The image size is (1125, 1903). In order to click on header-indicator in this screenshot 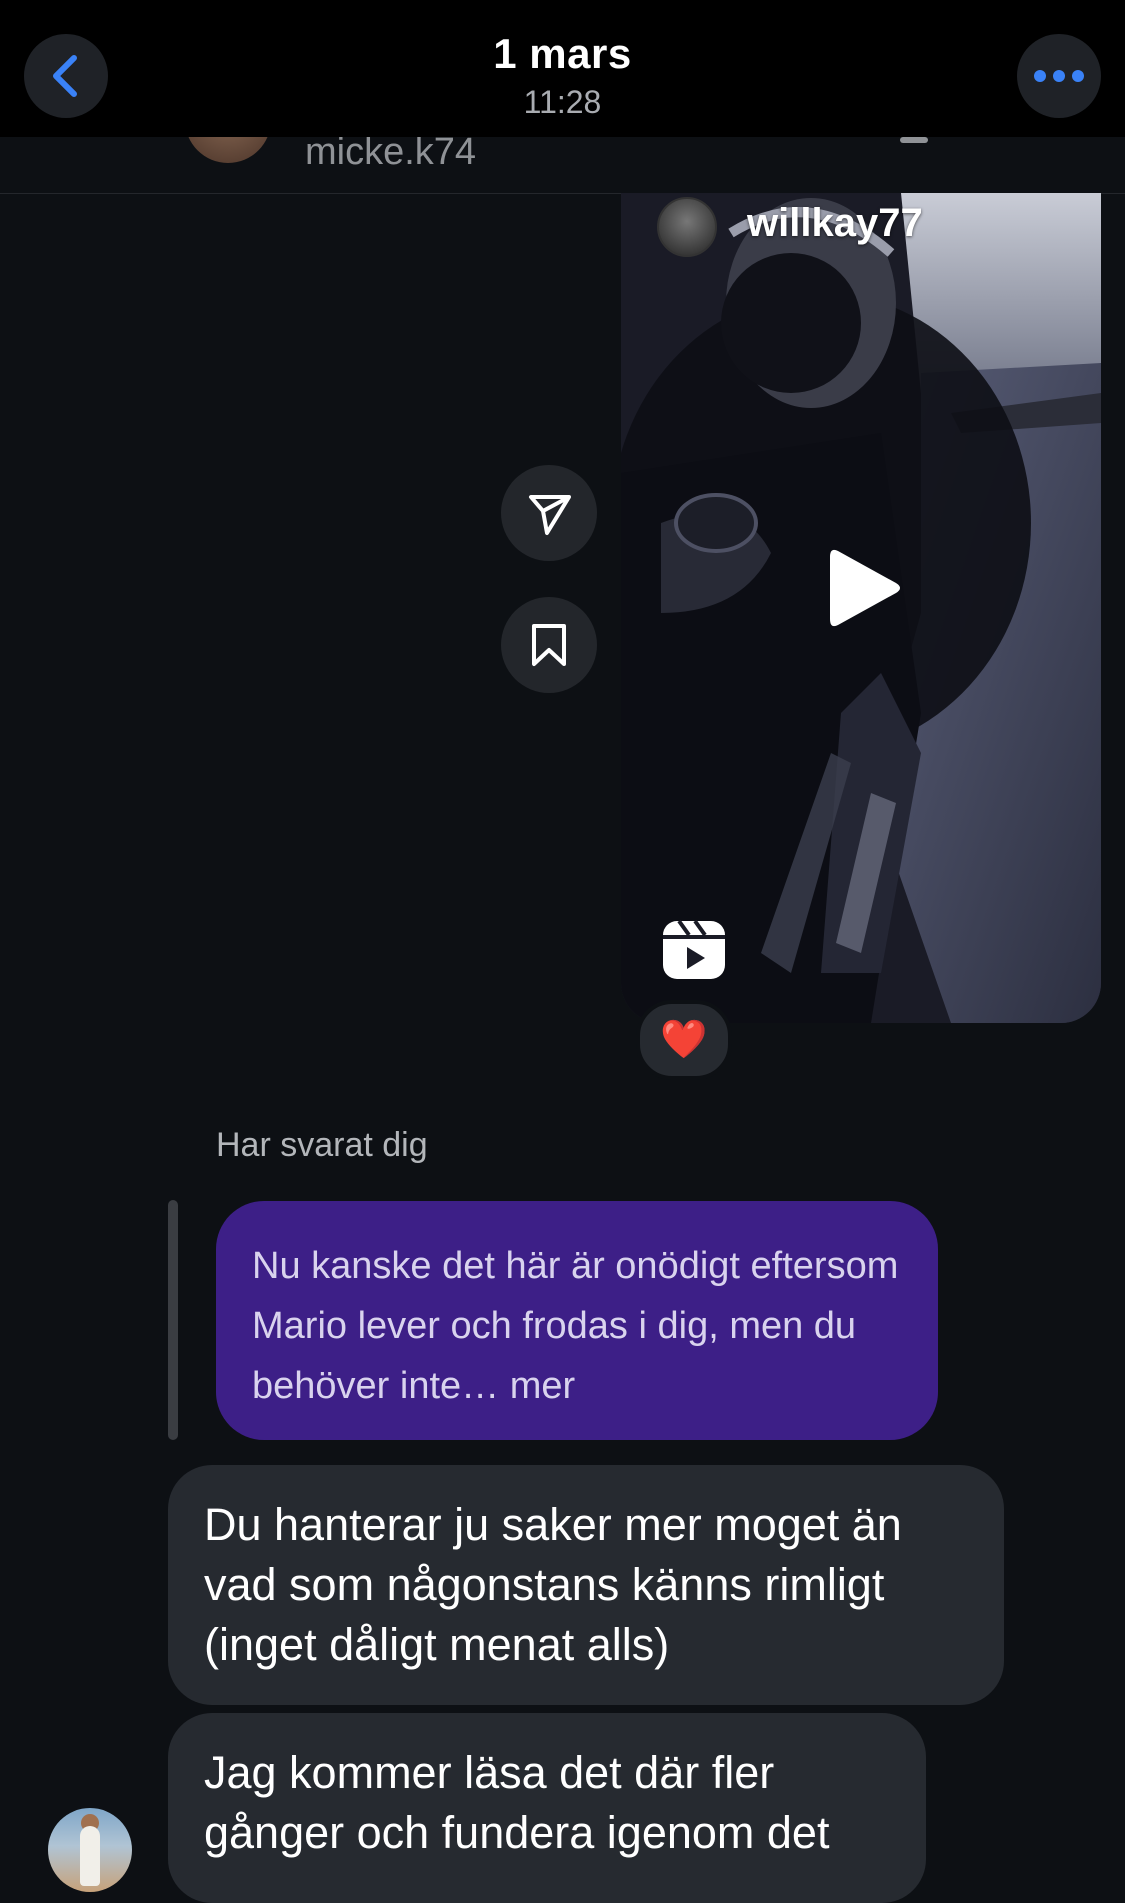, I will do `click(914, 140)`.